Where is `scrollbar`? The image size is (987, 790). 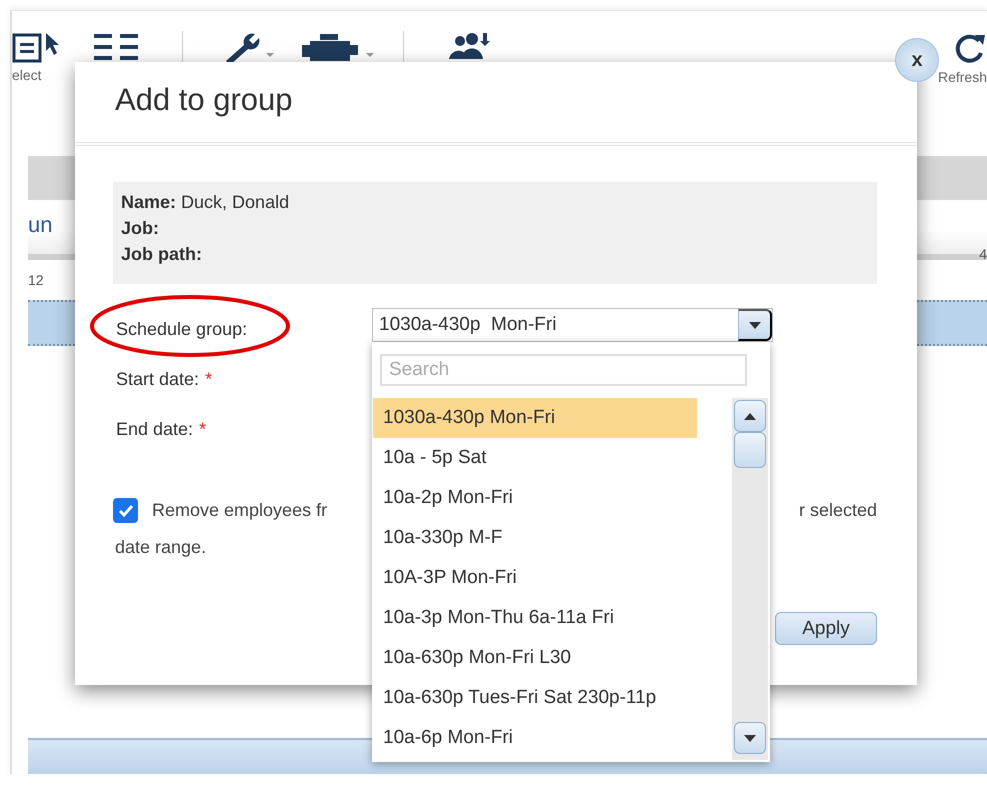
scrollbar is located at coordinates (750, 579).